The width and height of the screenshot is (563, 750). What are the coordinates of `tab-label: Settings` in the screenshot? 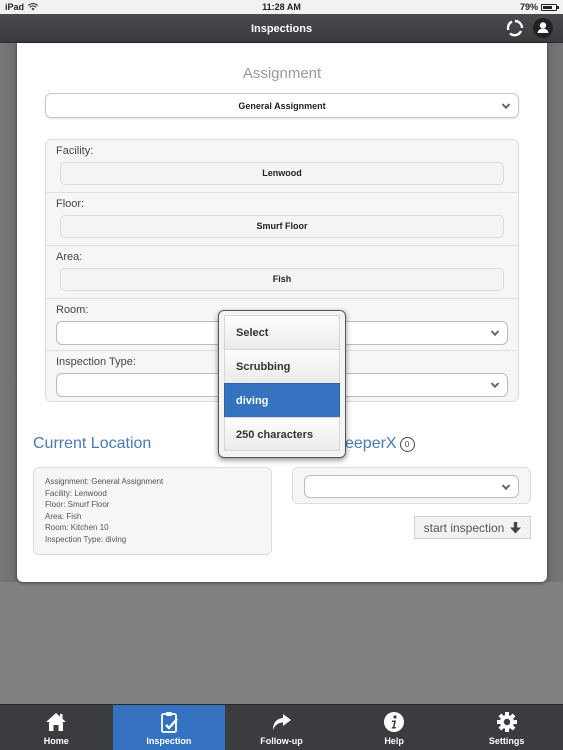 It's located at (506, 741).